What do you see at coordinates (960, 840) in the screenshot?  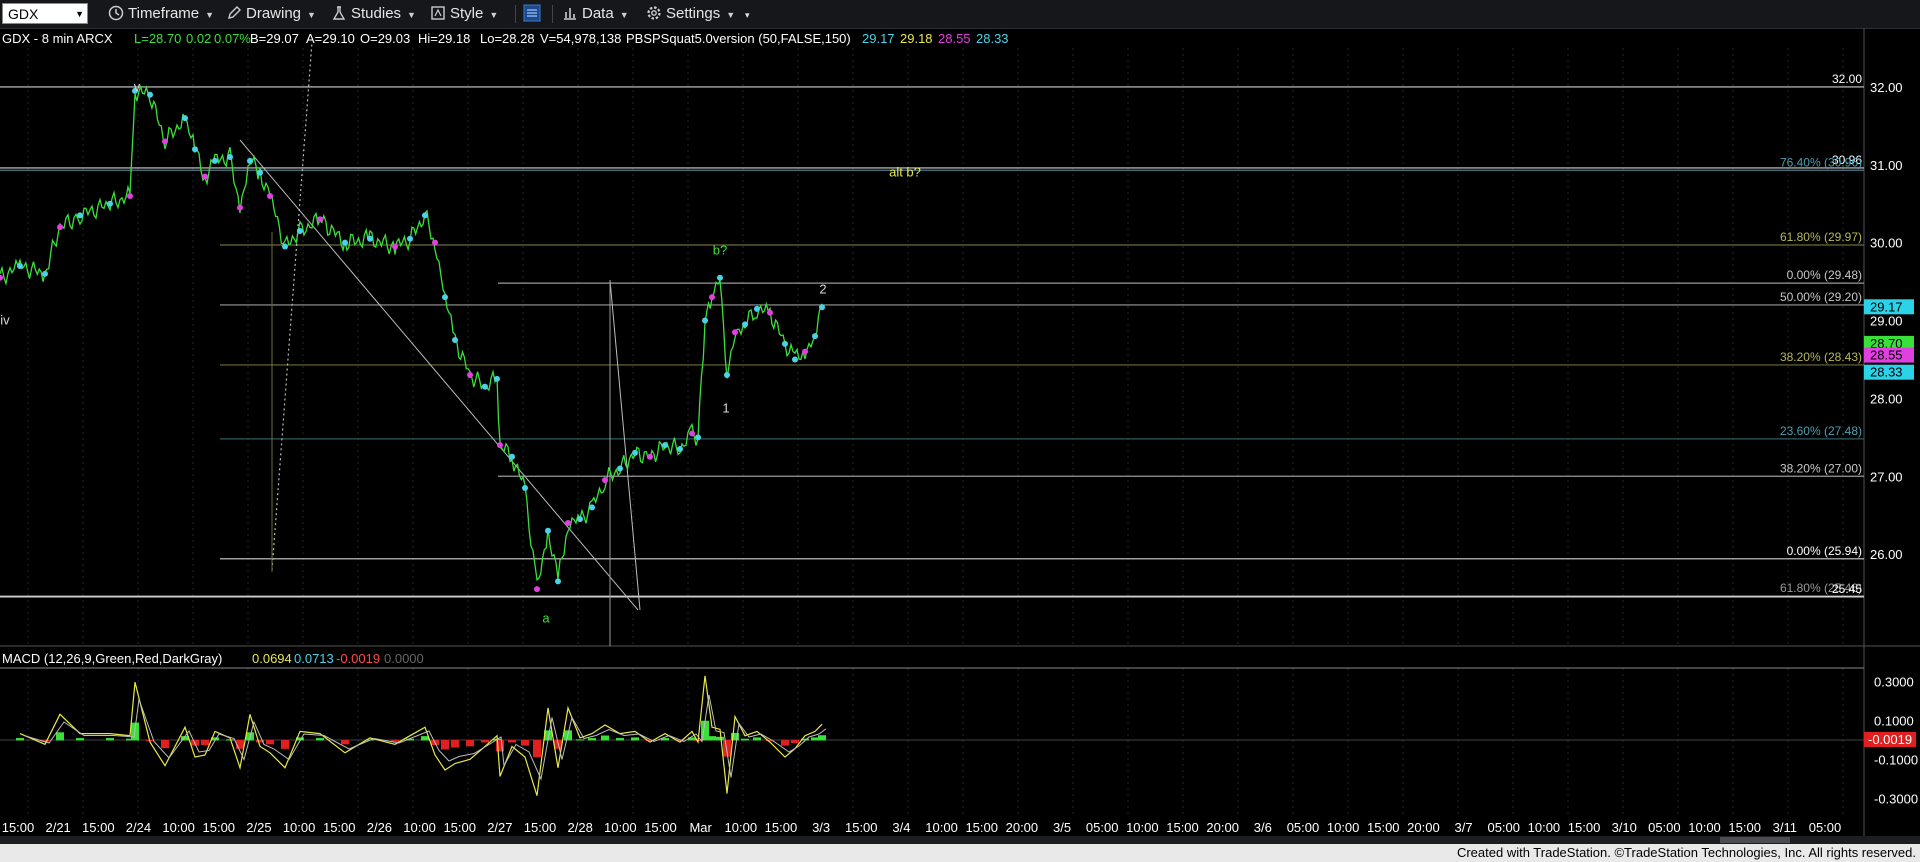 I see `horizontal-scrollbar` at bounding box center [960, 840].